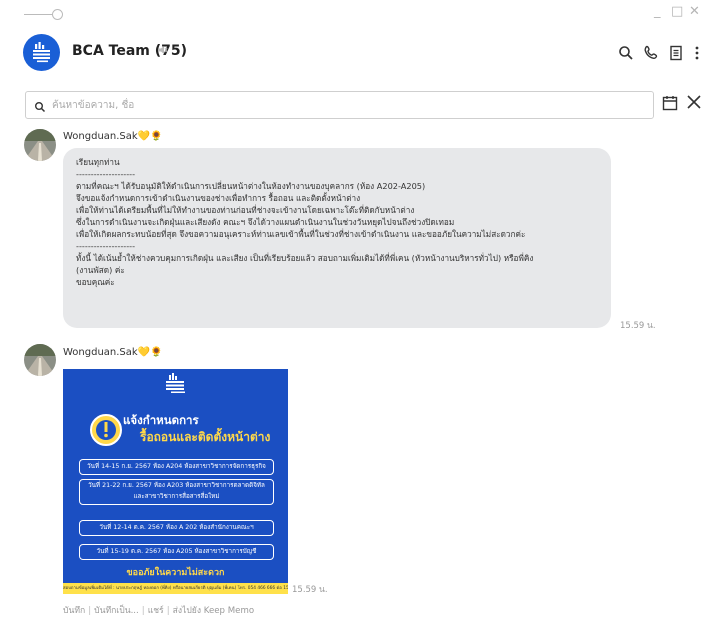 Image resolution: width=711 pixels, height=620 pixels. Describe the element at coordinates (676, 53) in the screenshot. I see `notes-icon` at that location.